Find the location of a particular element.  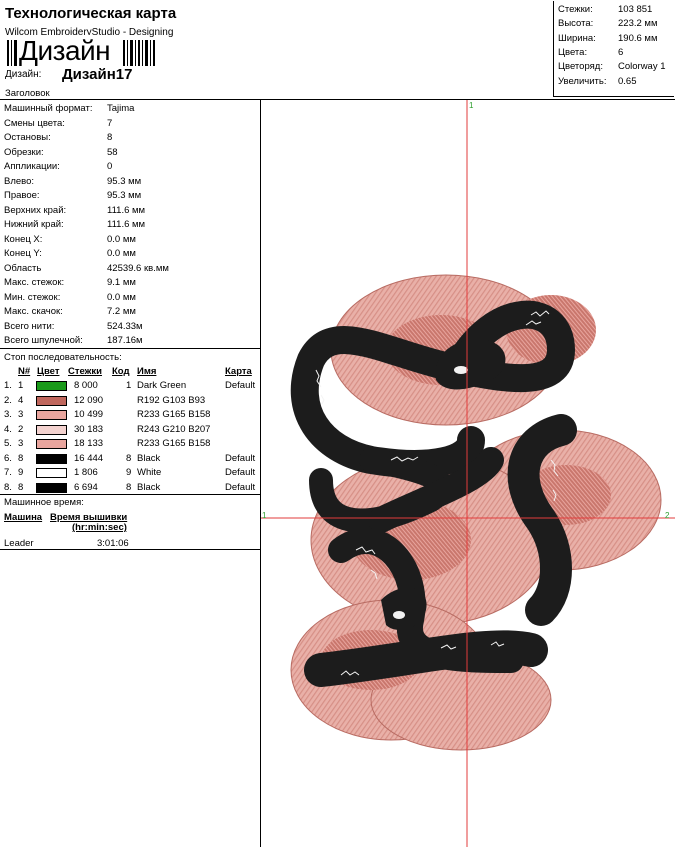

info-value: 7.2 мм is located at coordinates (121, 311).